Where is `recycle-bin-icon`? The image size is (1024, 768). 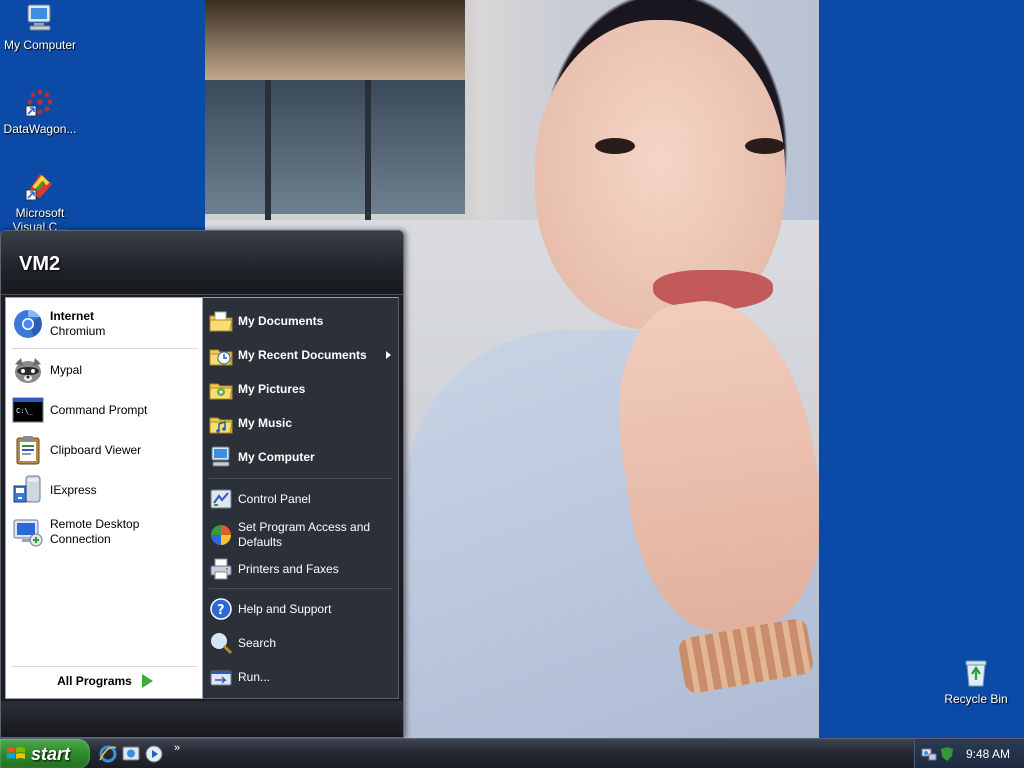
recycle-bin-icon is located at coordinates (976, 673).